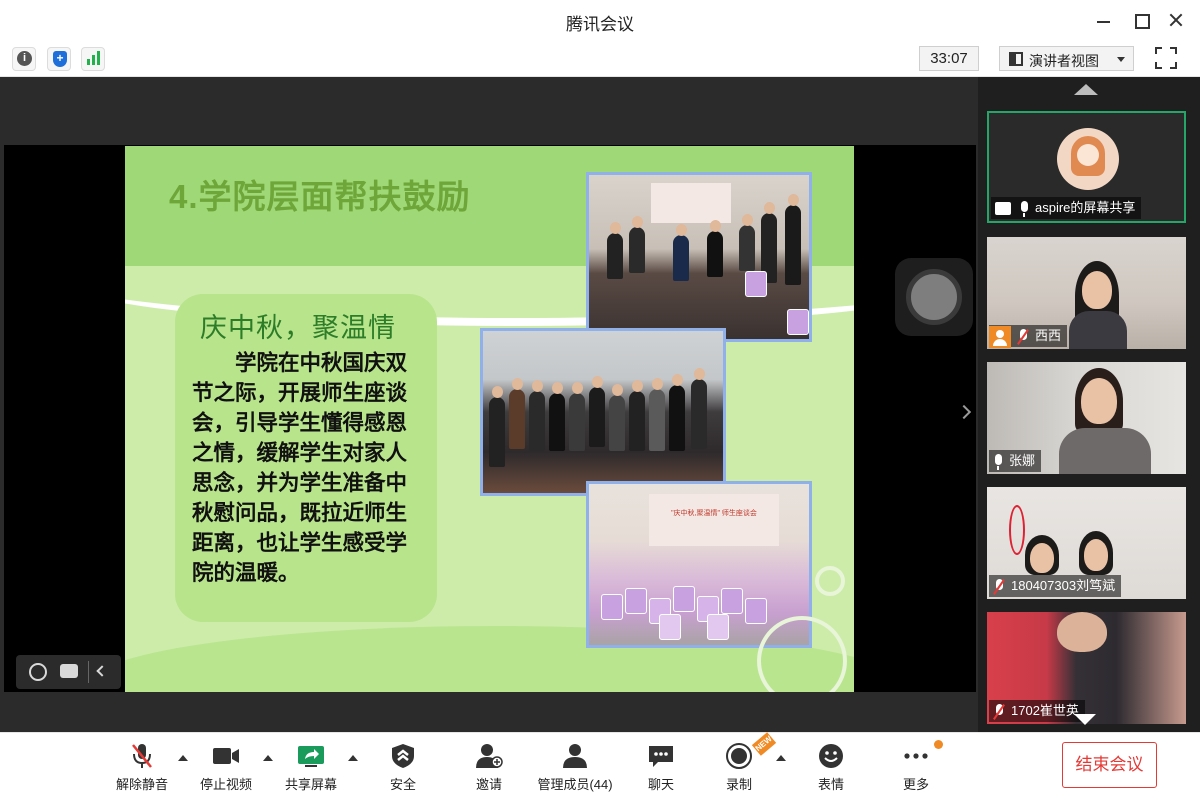 The width and height of the screenshot is (1200, 800). I want to click on photo-banner-text: "庆中秋,聚温情" 师生座谈会, so click(714, 520).